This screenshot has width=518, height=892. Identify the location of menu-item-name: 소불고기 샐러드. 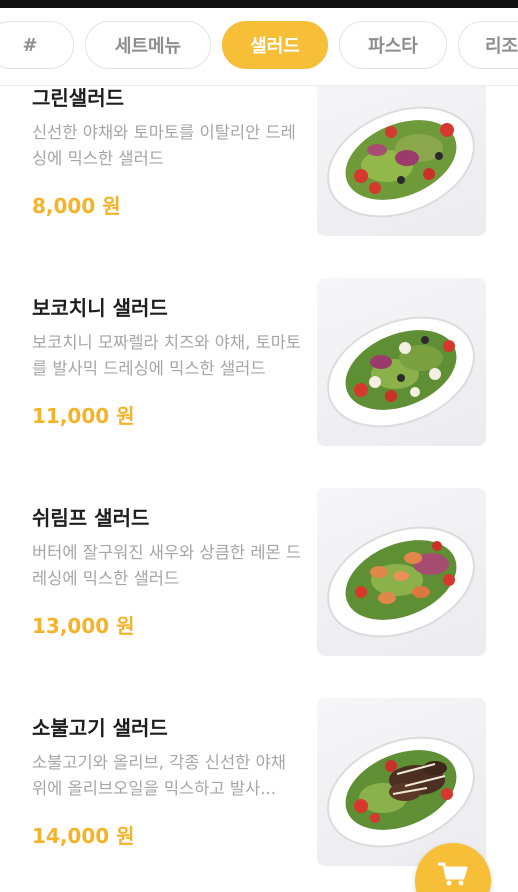
(100, 728).